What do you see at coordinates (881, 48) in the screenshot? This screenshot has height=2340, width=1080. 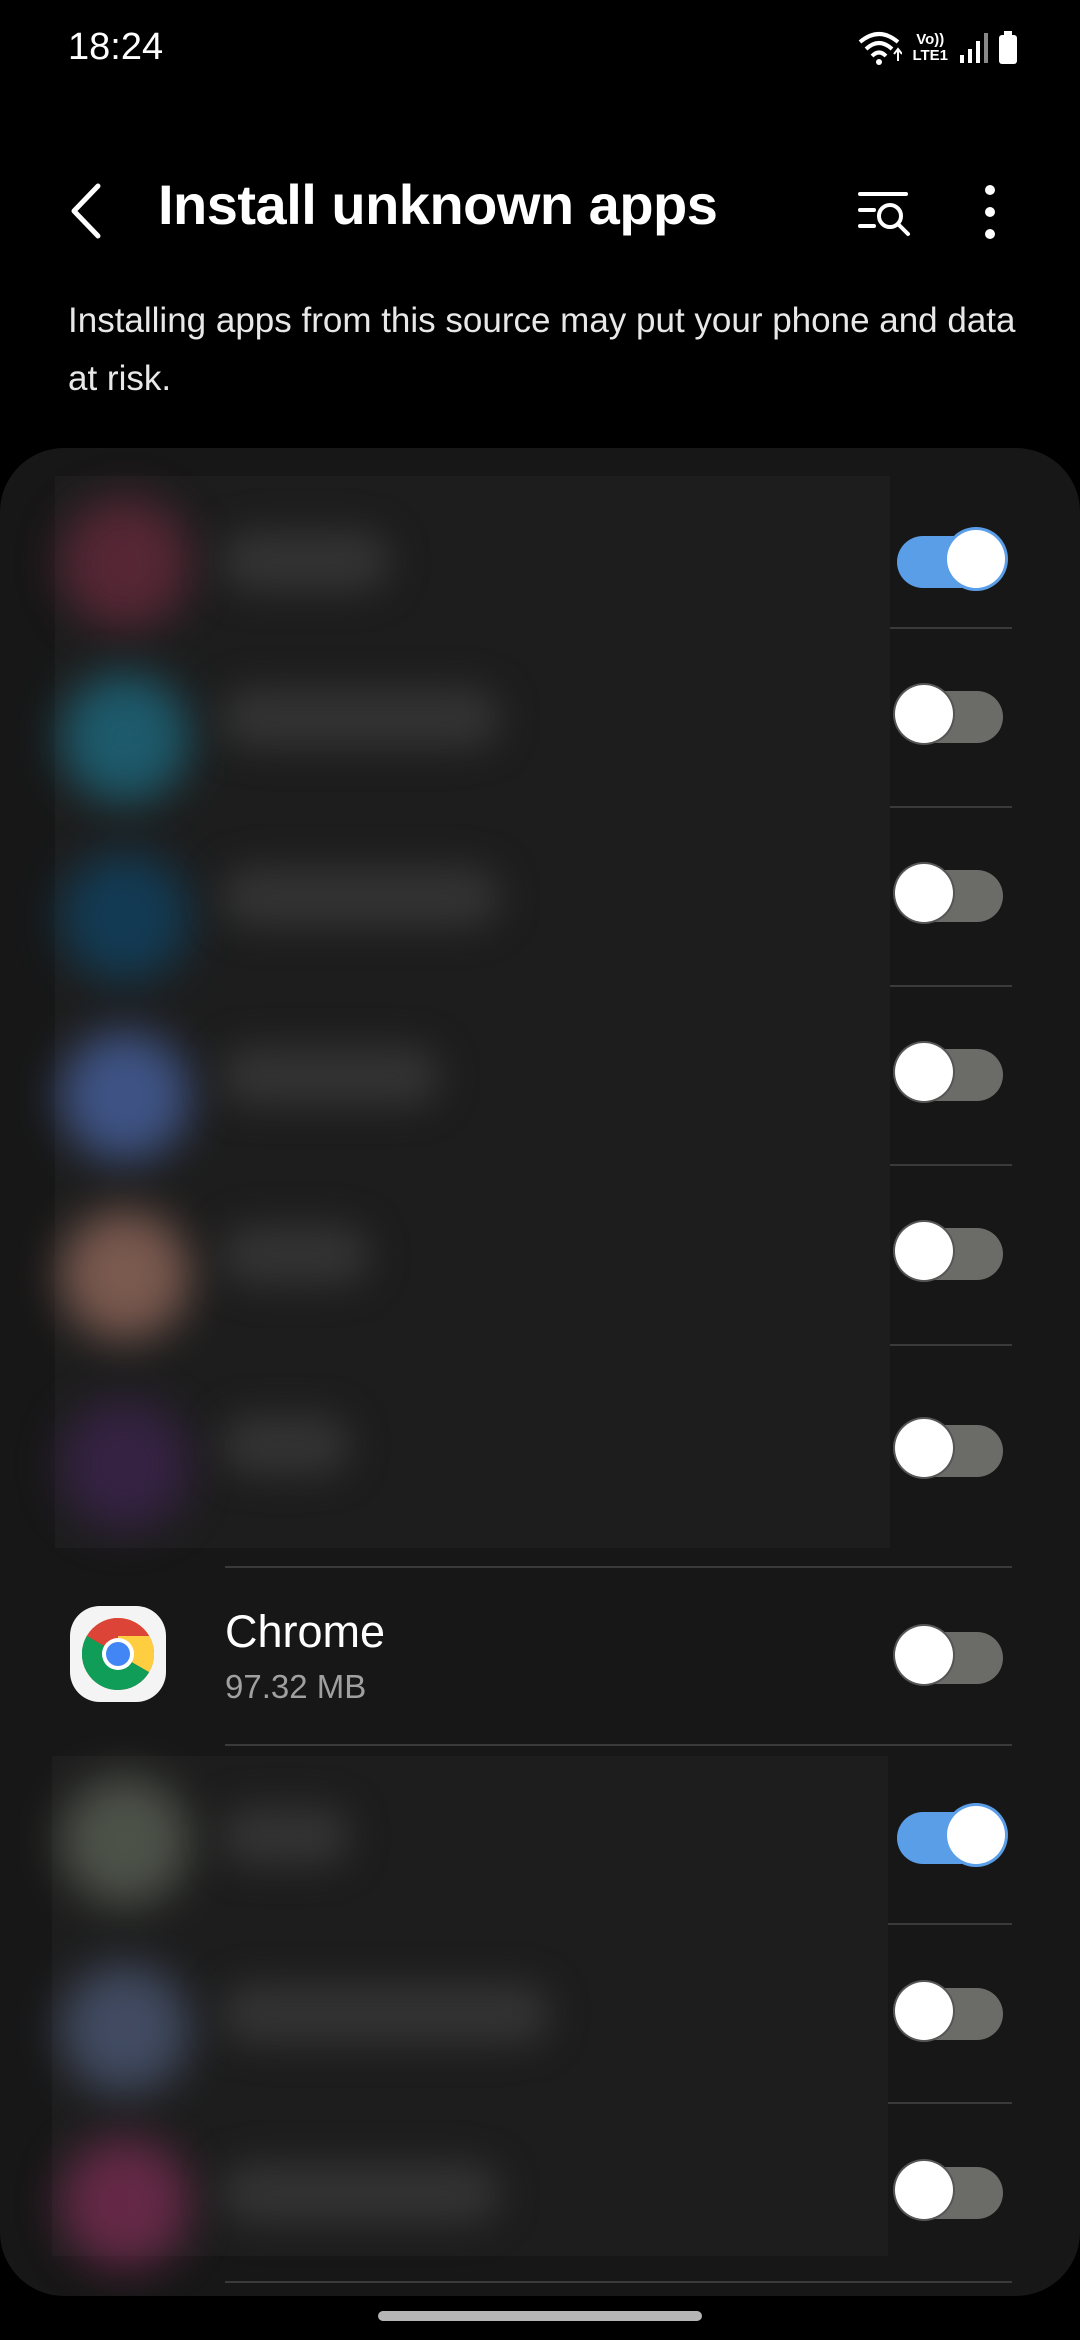 I see `wifi-icon` at bounding box center [881, 48].